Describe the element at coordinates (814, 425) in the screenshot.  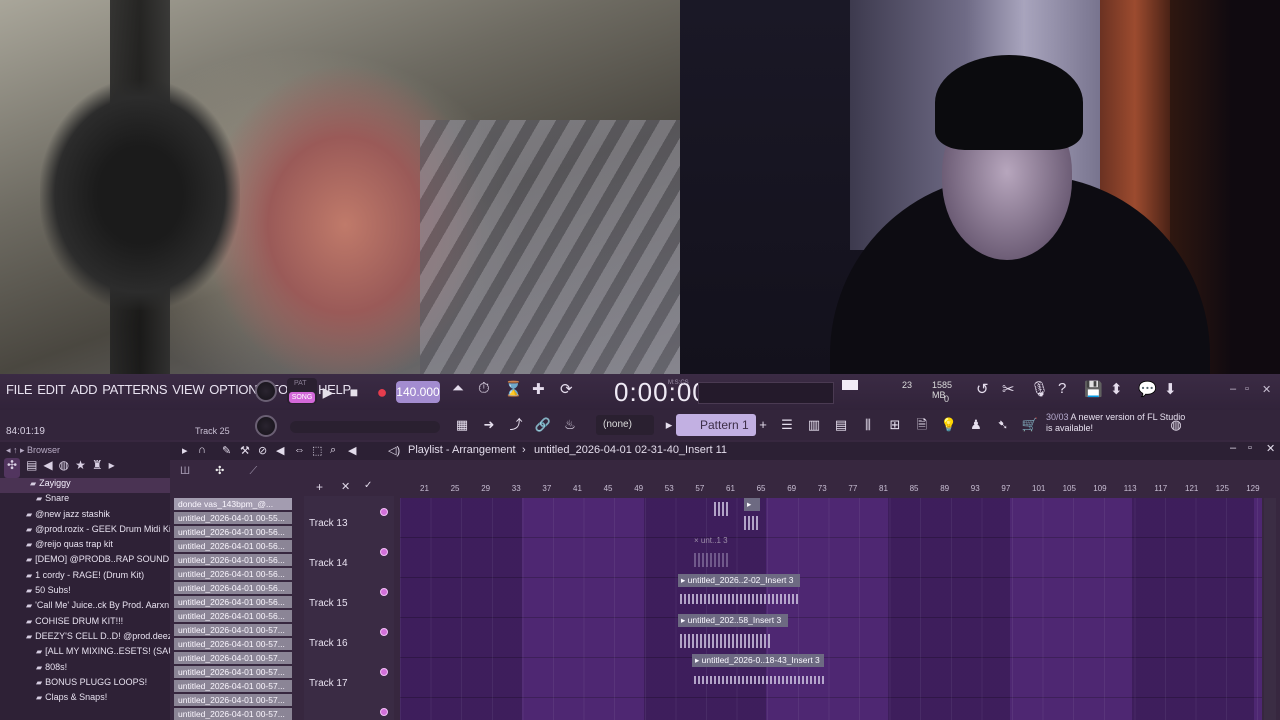
I see `channel-rack-icon: ▥` at that location.